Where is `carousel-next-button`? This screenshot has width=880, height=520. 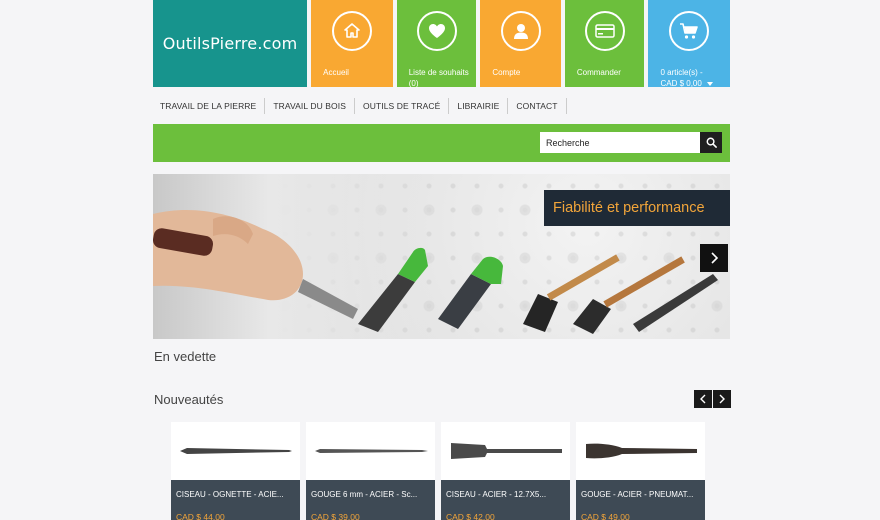 carousel-next-button is located at coordinates (722, 399).